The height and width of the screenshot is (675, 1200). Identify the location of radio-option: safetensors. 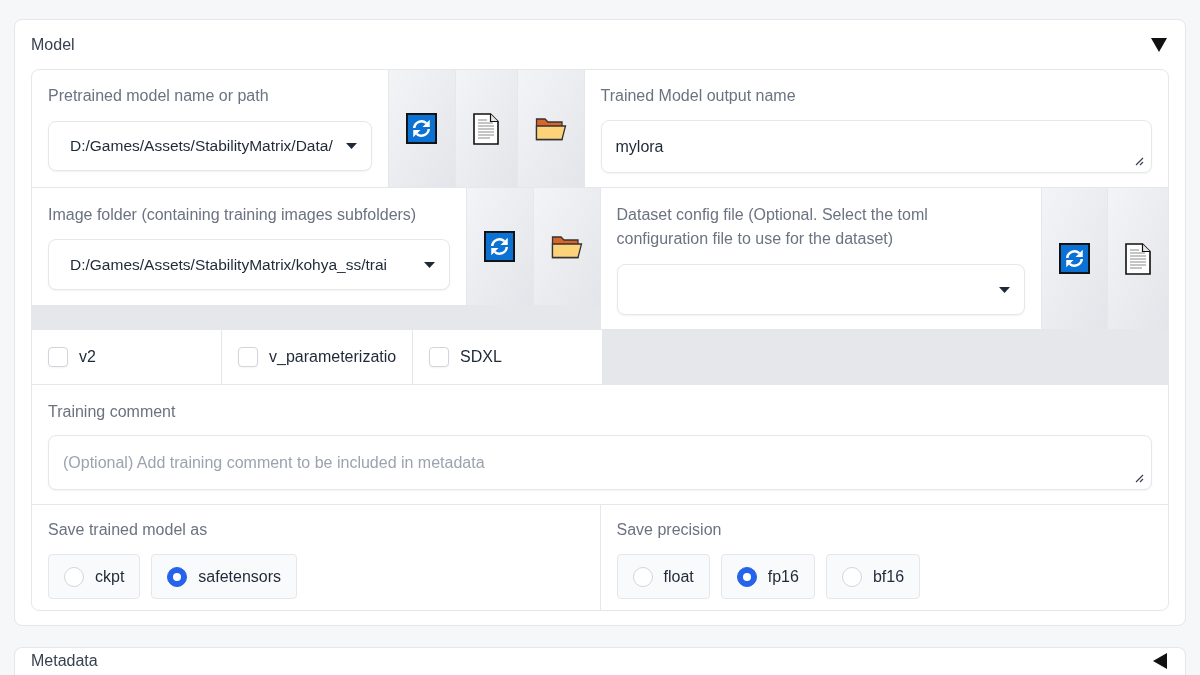
(224, 576).